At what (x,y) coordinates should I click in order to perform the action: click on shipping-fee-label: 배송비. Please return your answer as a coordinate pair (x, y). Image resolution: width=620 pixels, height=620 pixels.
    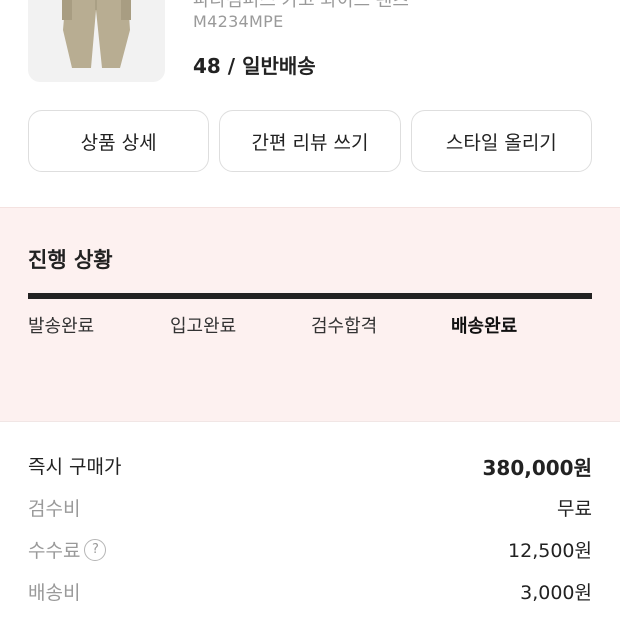
    Looking at the image, I should click on (54, 593).